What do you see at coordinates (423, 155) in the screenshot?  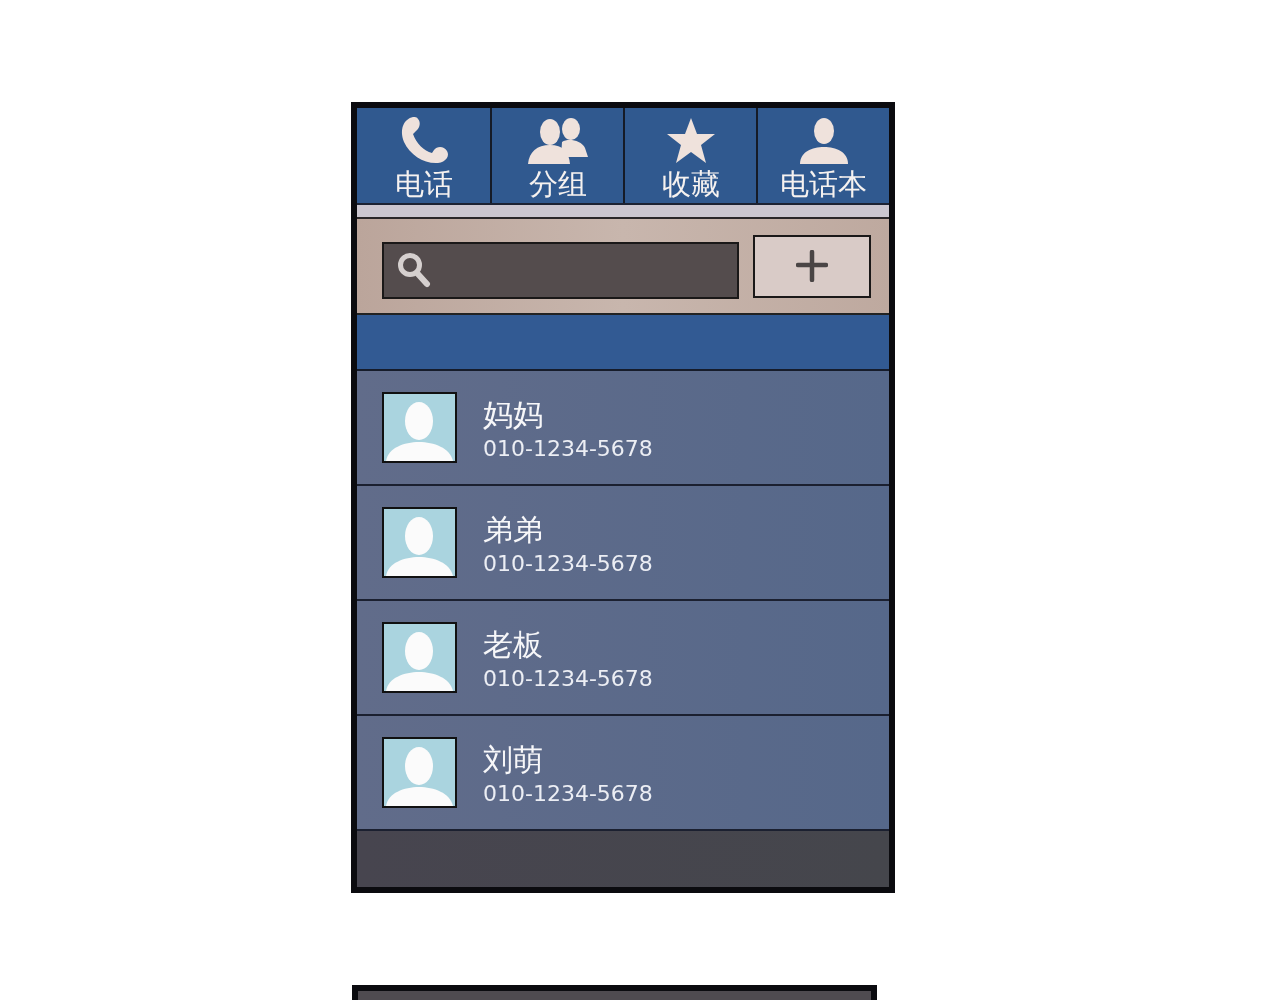 I see `nav-tab: 电话` at bounding box center [423, 155].